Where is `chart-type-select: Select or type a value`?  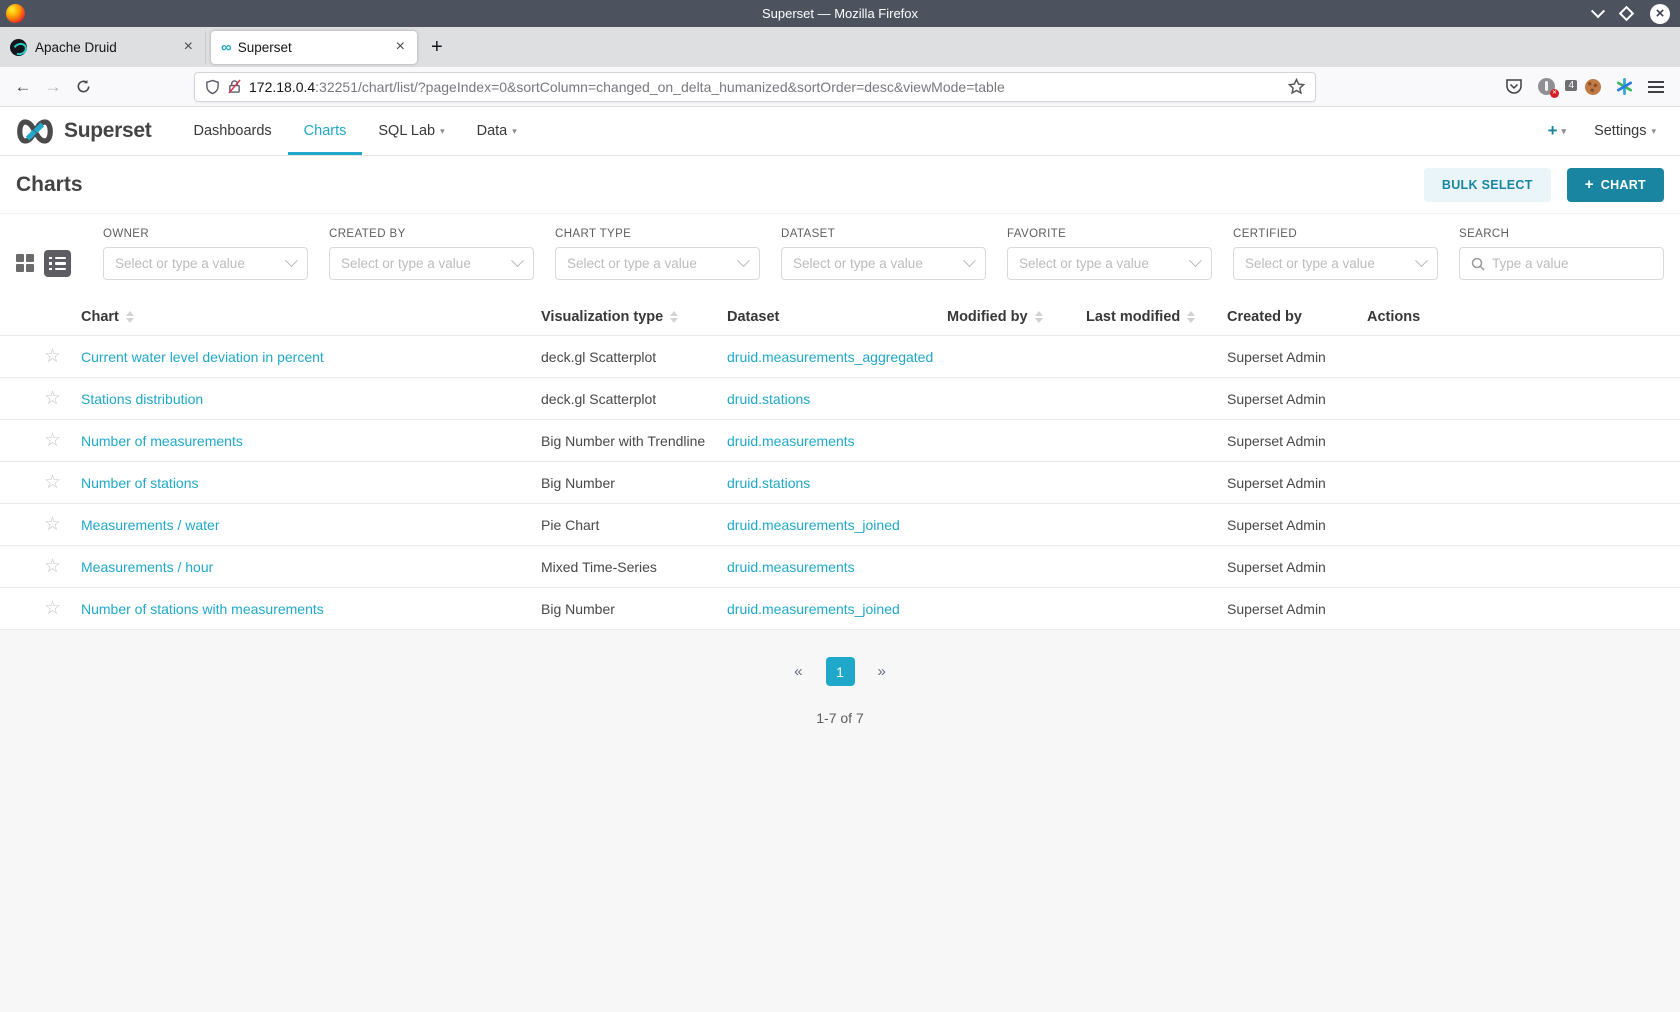 chart-type-select: Select or type a value is located at coordinates (657, 263).